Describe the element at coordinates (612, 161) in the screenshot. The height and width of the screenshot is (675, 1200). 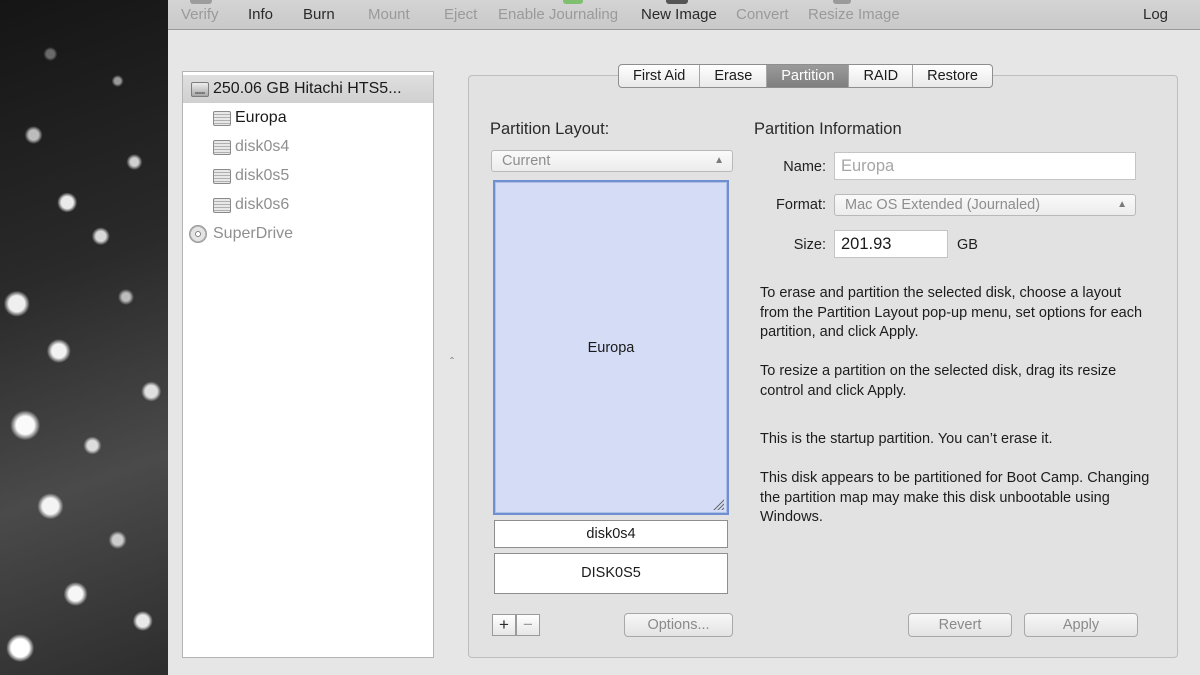
I see `partition-layout-popup: Current ▲` at that location.